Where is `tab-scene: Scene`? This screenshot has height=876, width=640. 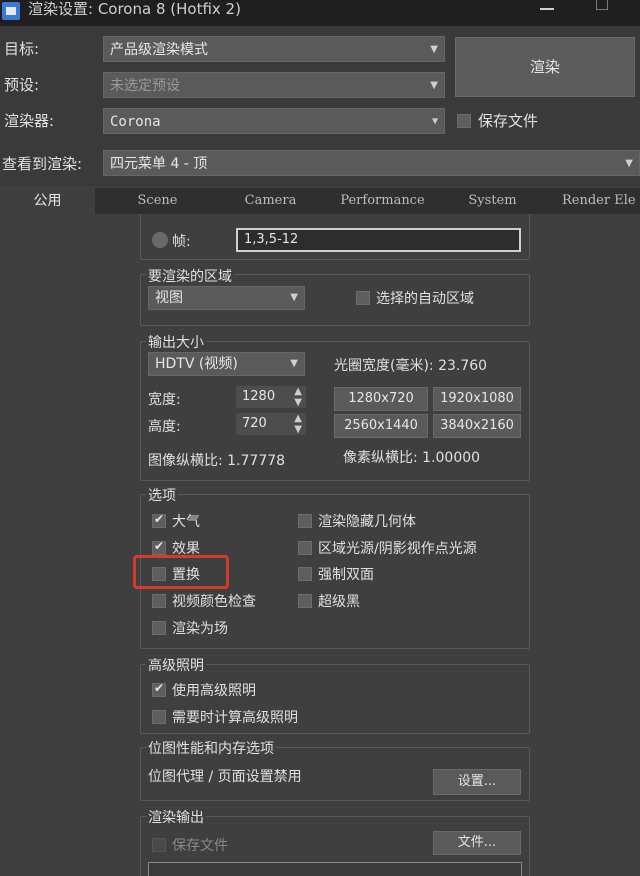
tab-scene: Scene is located at coordinates (157, 201).